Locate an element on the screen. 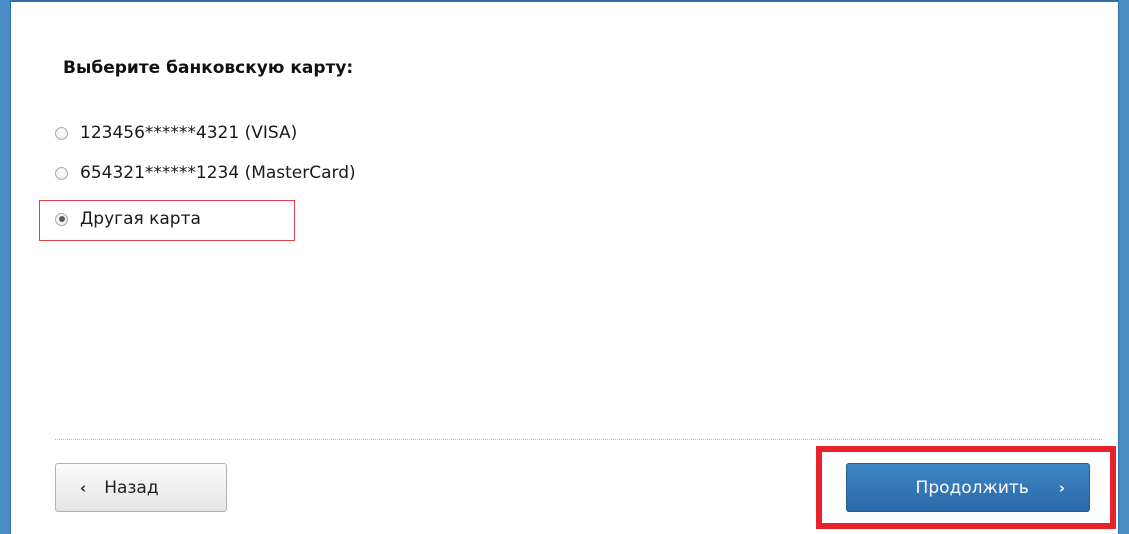 The width and height of the screenshot is (1129, 534). card-option-other: Другая карта is located at coordinates (128, 219).